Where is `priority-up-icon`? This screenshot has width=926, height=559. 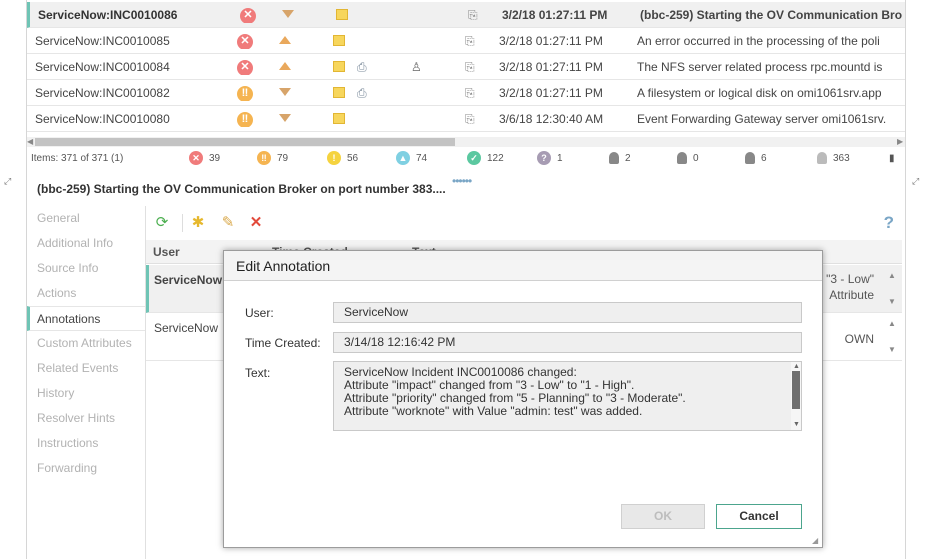
priority-up-icon is located at coordinates (285, 42).